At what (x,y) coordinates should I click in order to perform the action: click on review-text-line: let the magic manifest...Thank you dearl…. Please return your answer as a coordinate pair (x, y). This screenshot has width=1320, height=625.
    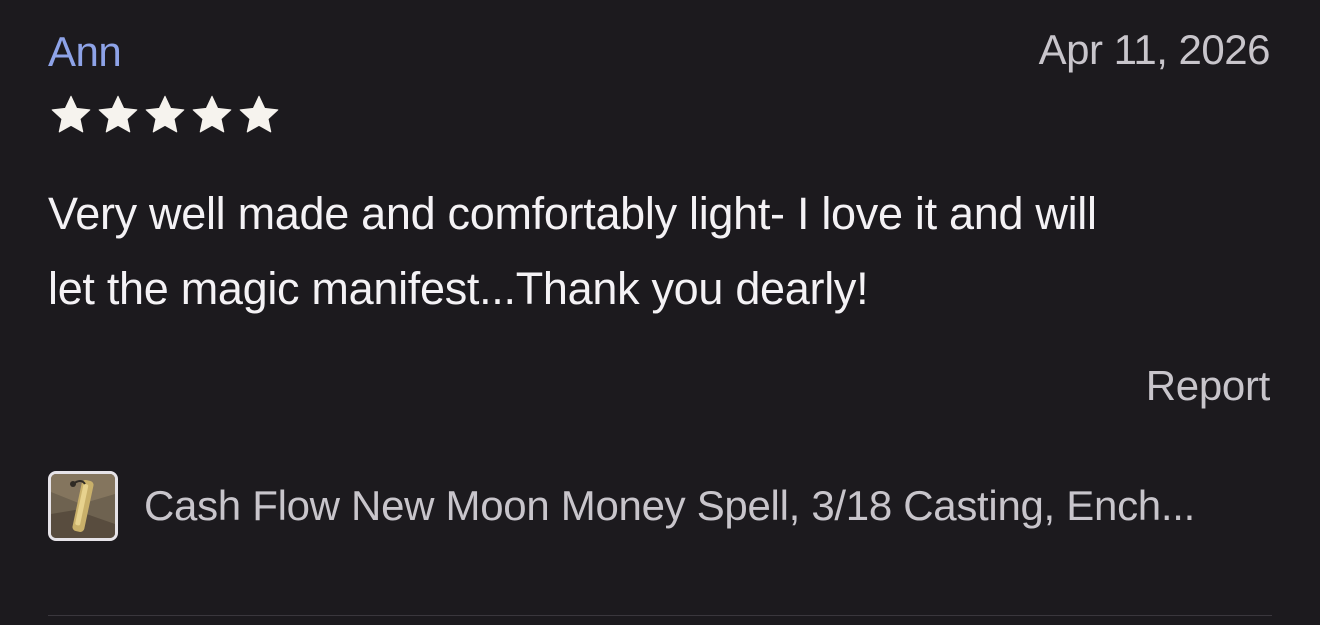
    Looking at the image, I should click on (458, 288).